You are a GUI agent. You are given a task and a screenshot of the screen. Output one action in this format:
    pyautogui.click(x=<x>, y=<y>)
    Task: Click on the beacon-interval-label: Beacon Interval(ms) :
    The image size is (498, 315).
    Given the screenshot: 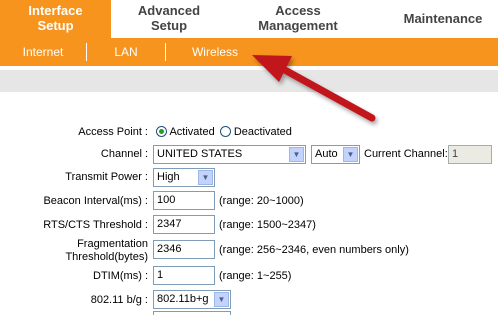 What is the action you would take?
    pyautogui.click(x=95, y=201)
    